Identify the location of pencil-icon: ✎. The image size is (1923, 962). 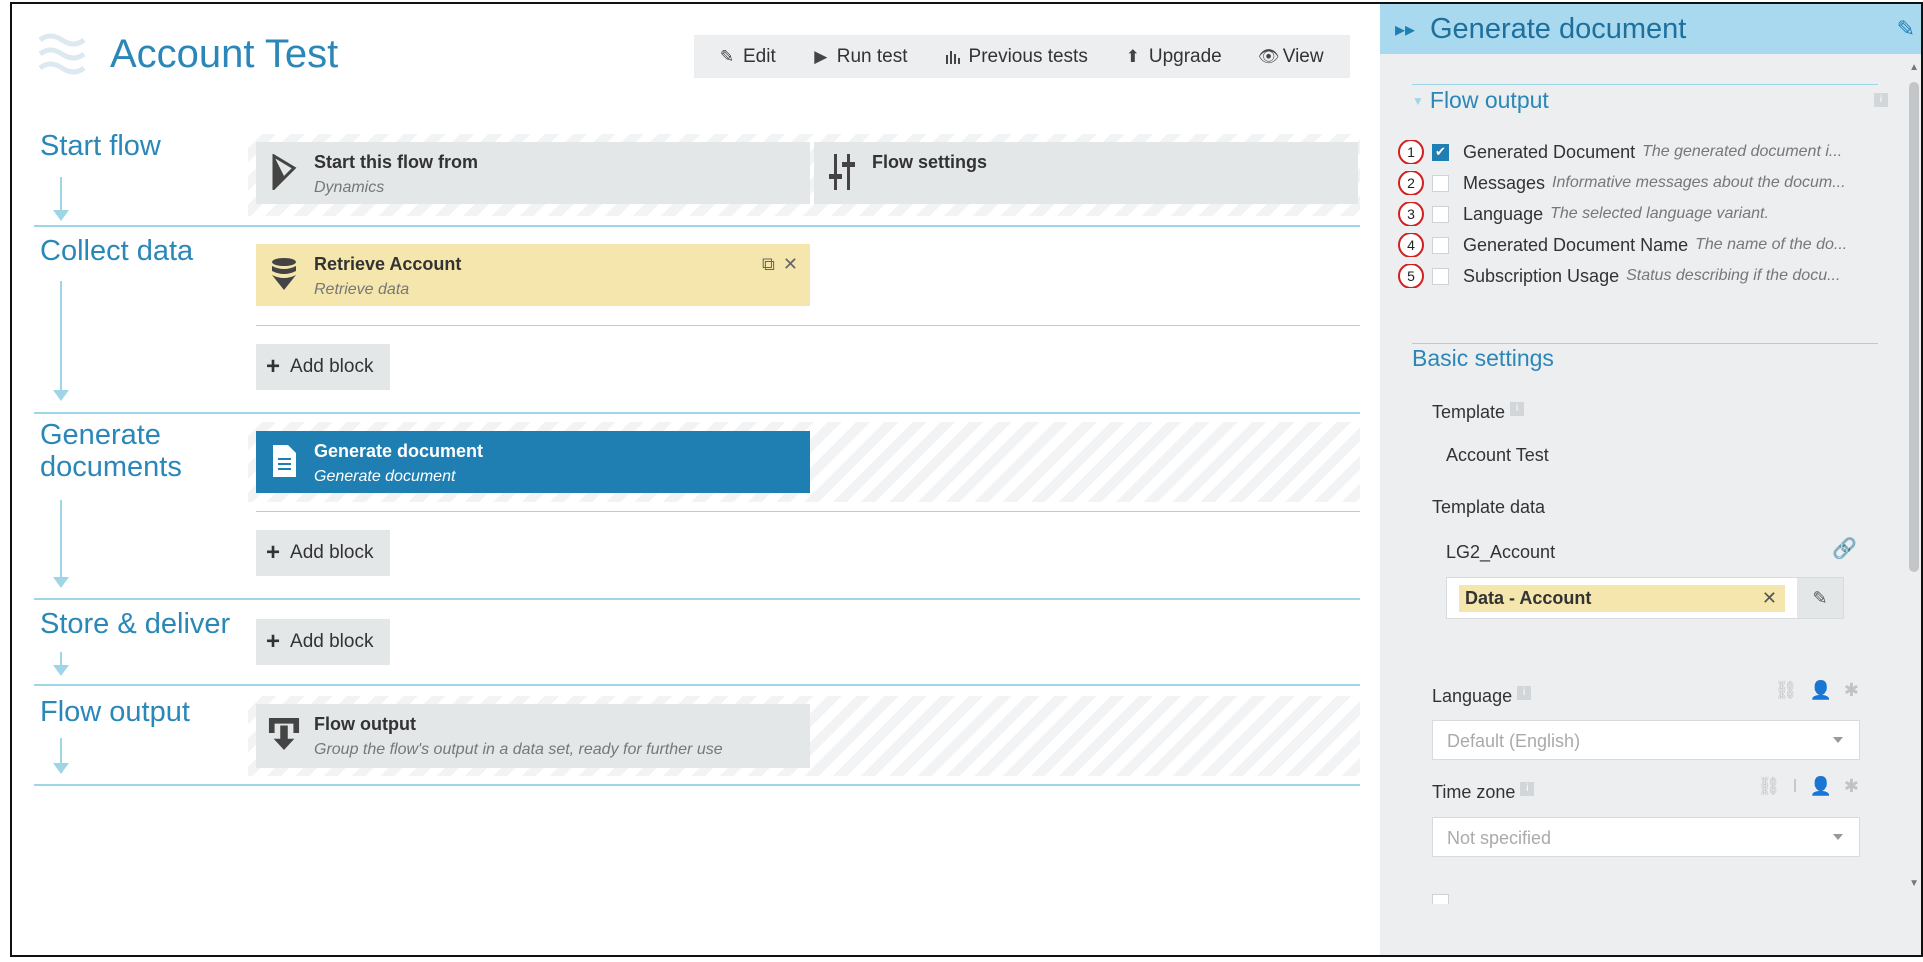
(1906, 29).